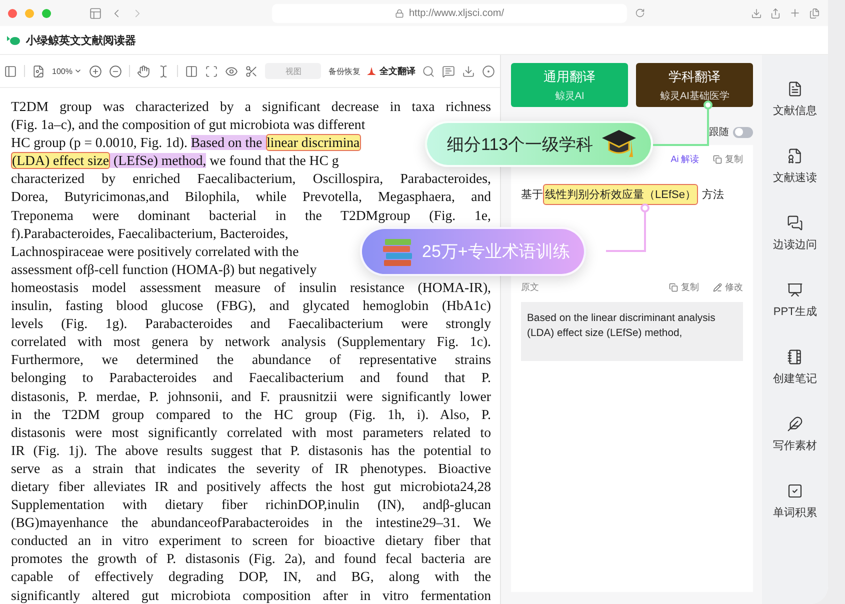 This screenshot has width=845, height=604. I want to click on document-text-line: promotes the growth of P. distasonis (Fig. 2a), and found fecal bacteria are, so click(251, 559).